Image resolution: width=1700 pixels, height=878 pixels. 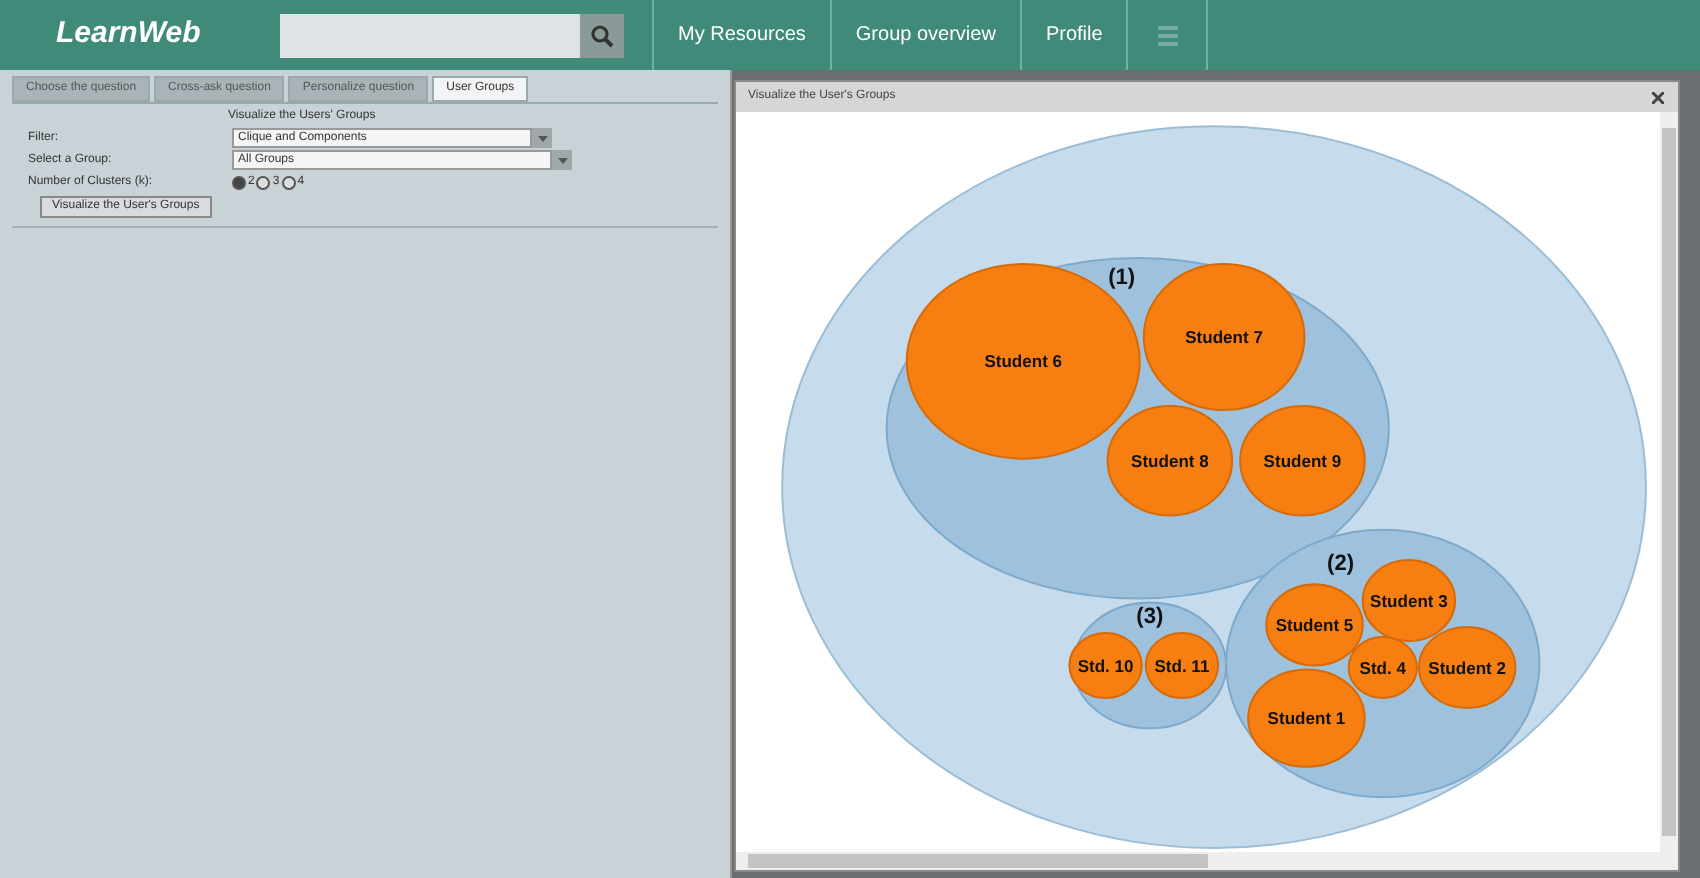 I want to click on close-button, so click(x=1658, y=97).